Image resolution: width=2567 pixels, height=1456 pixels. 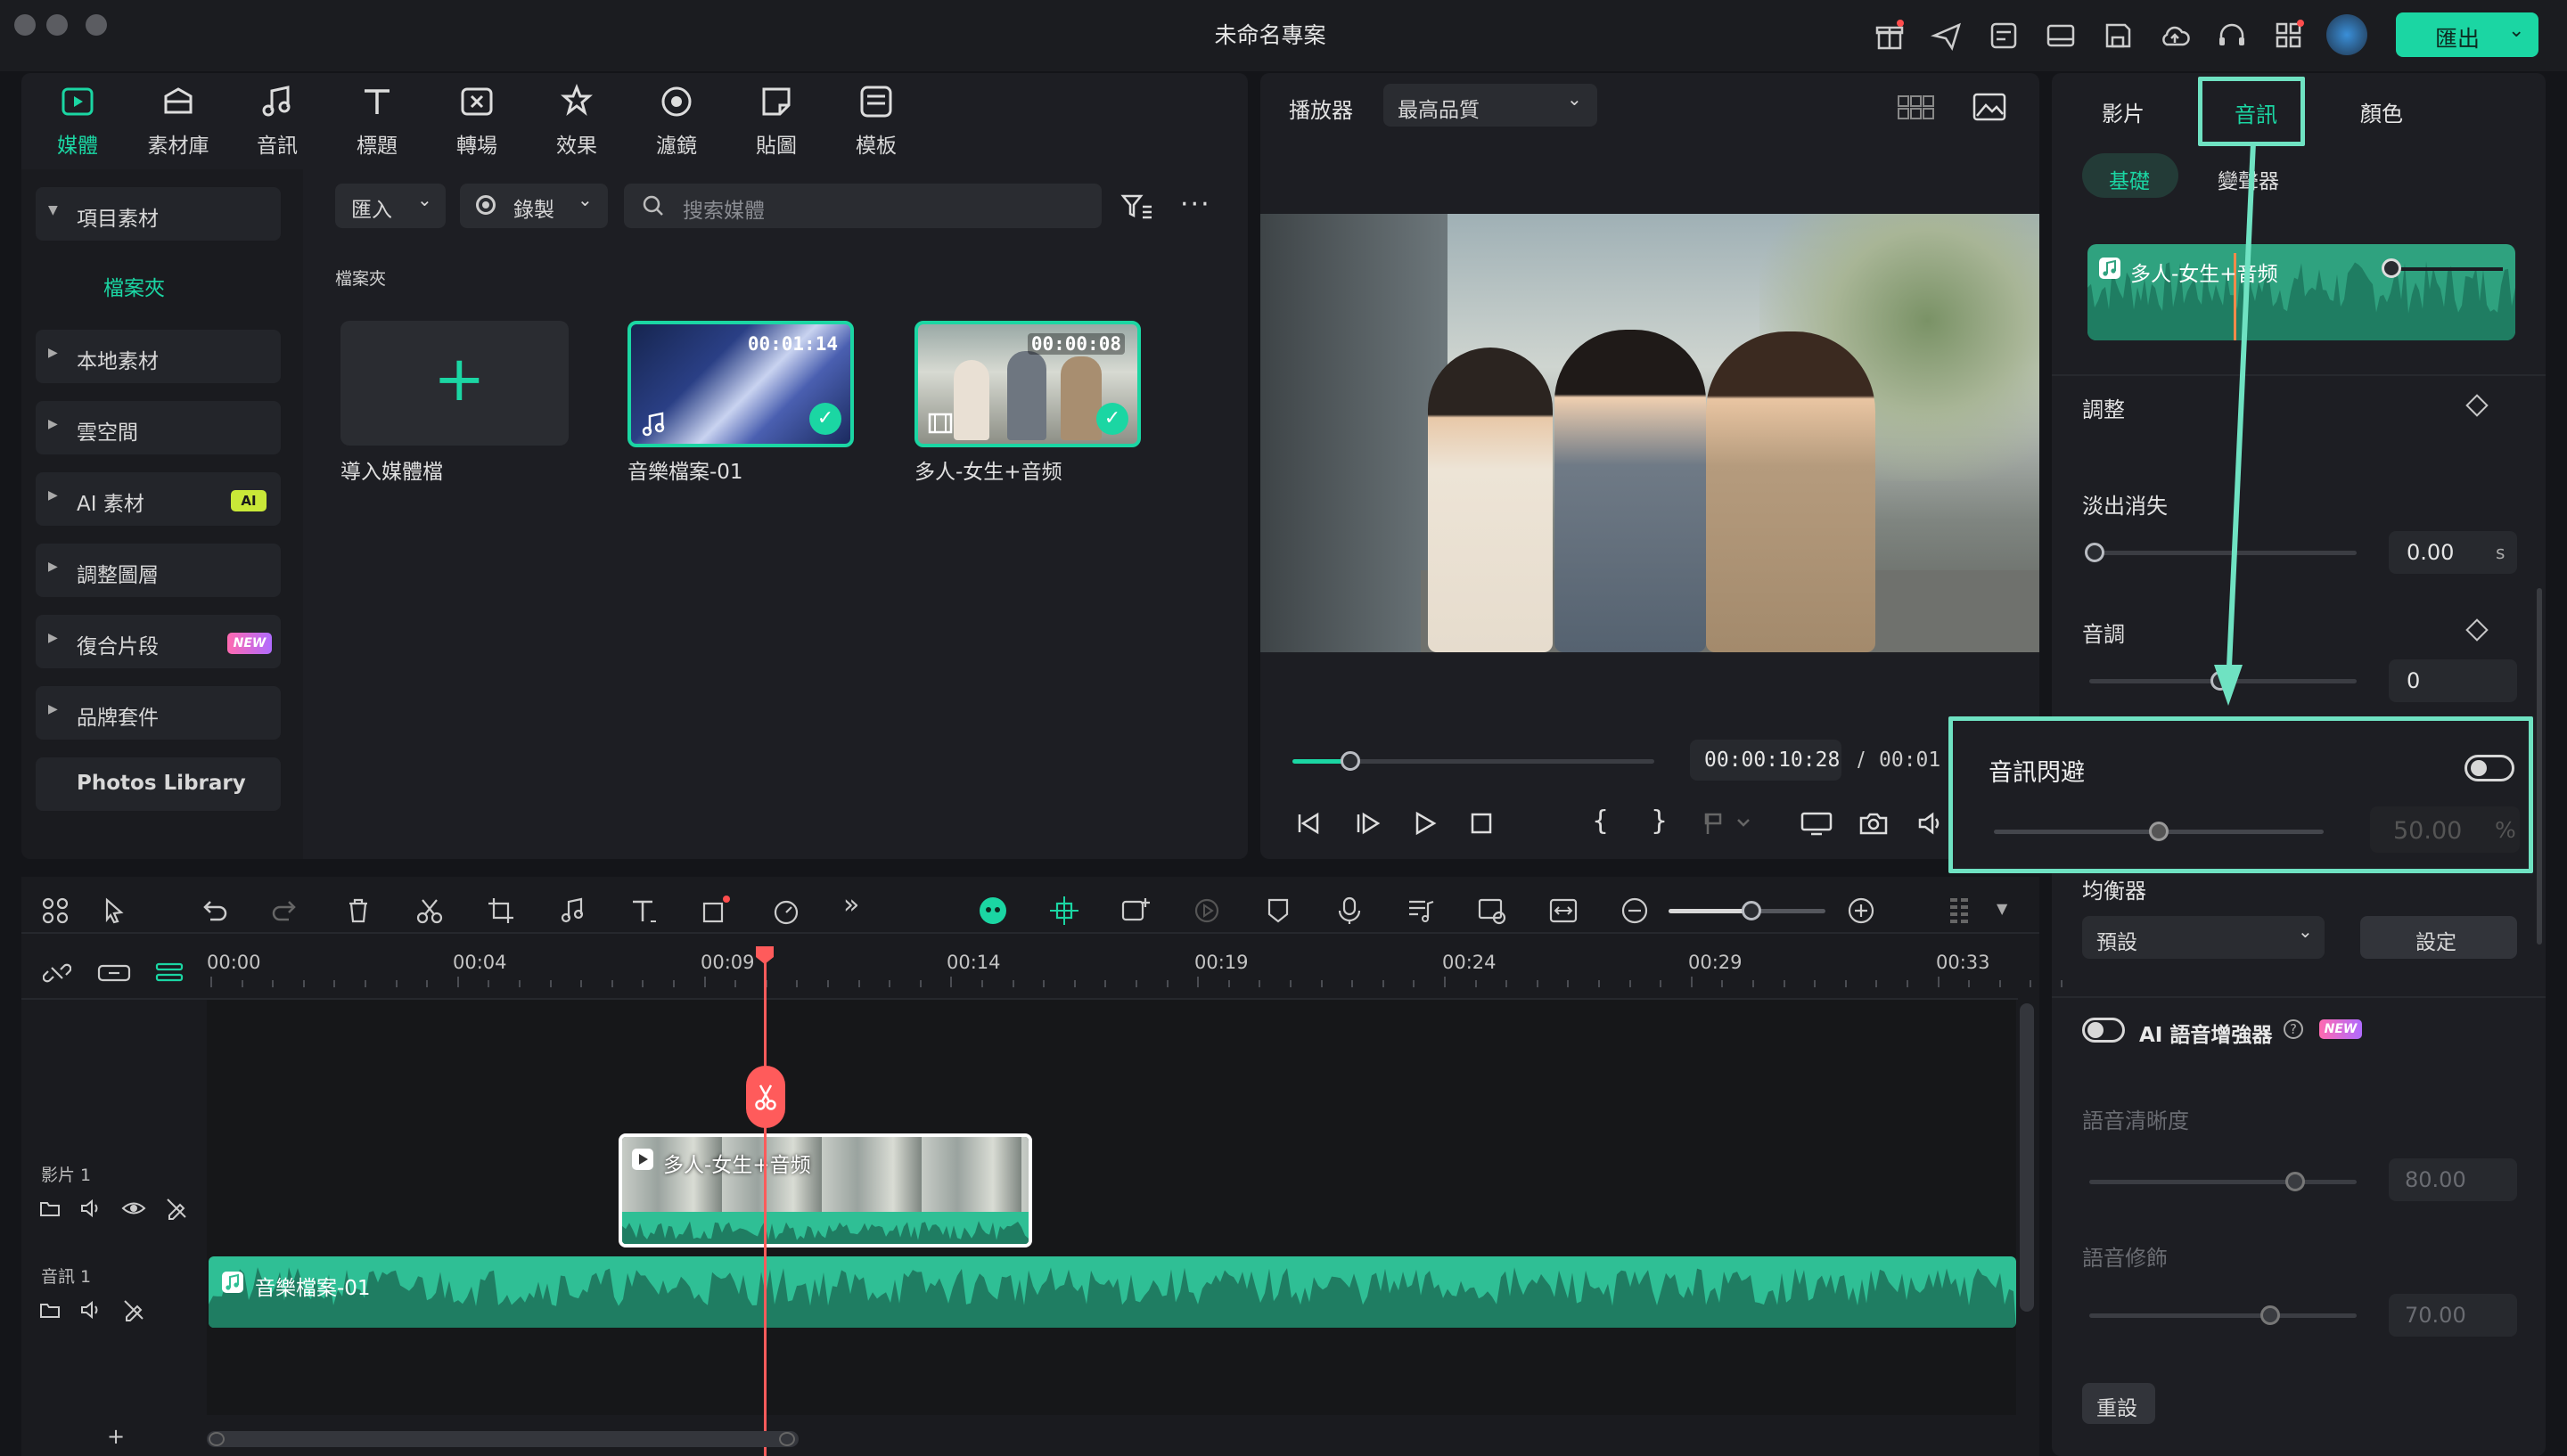 What do you see at coordinates (2540, 767) in the screenshot?
I see `properties-scrollbar` at bounding box center [2540, 767].